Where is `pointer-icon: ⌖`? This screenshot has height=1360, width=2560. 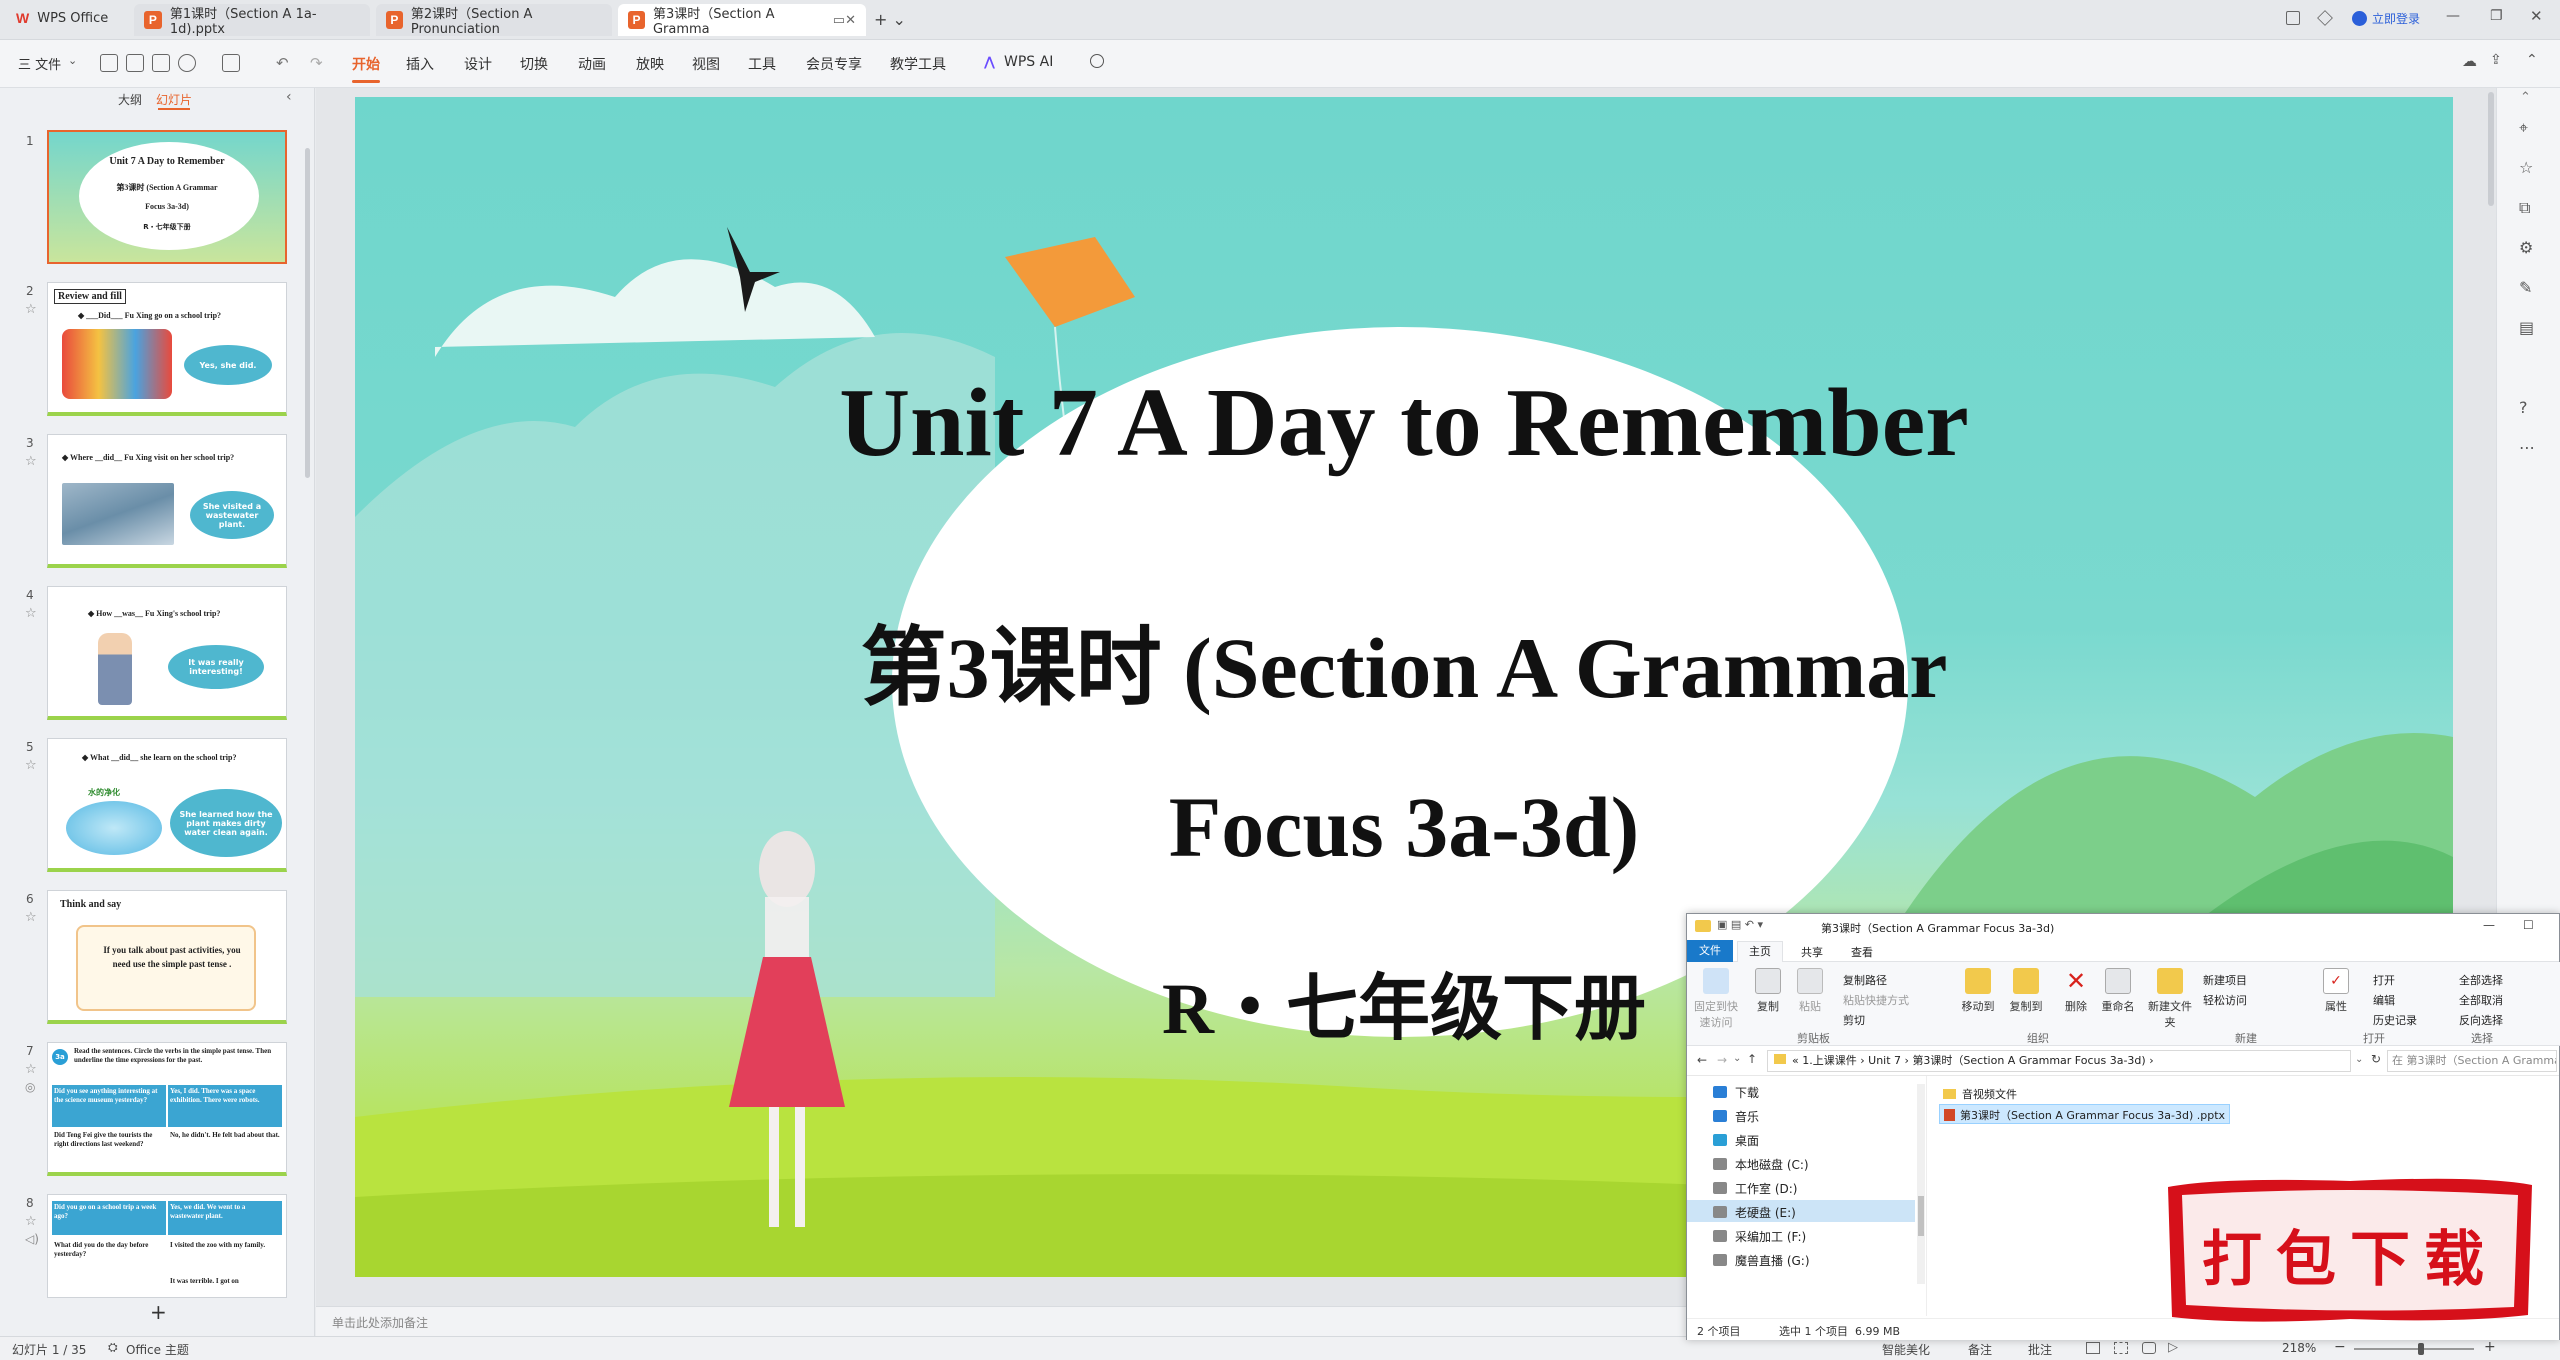 pointer-icon: ⌖ is located at coordinates (2523, 128).